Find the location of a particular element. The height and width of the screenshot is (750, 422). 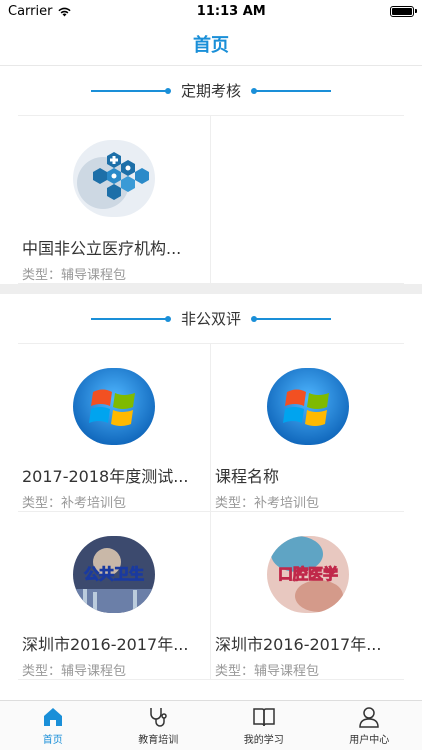

tab-home: 首页 is located at coordinates (53, 725).